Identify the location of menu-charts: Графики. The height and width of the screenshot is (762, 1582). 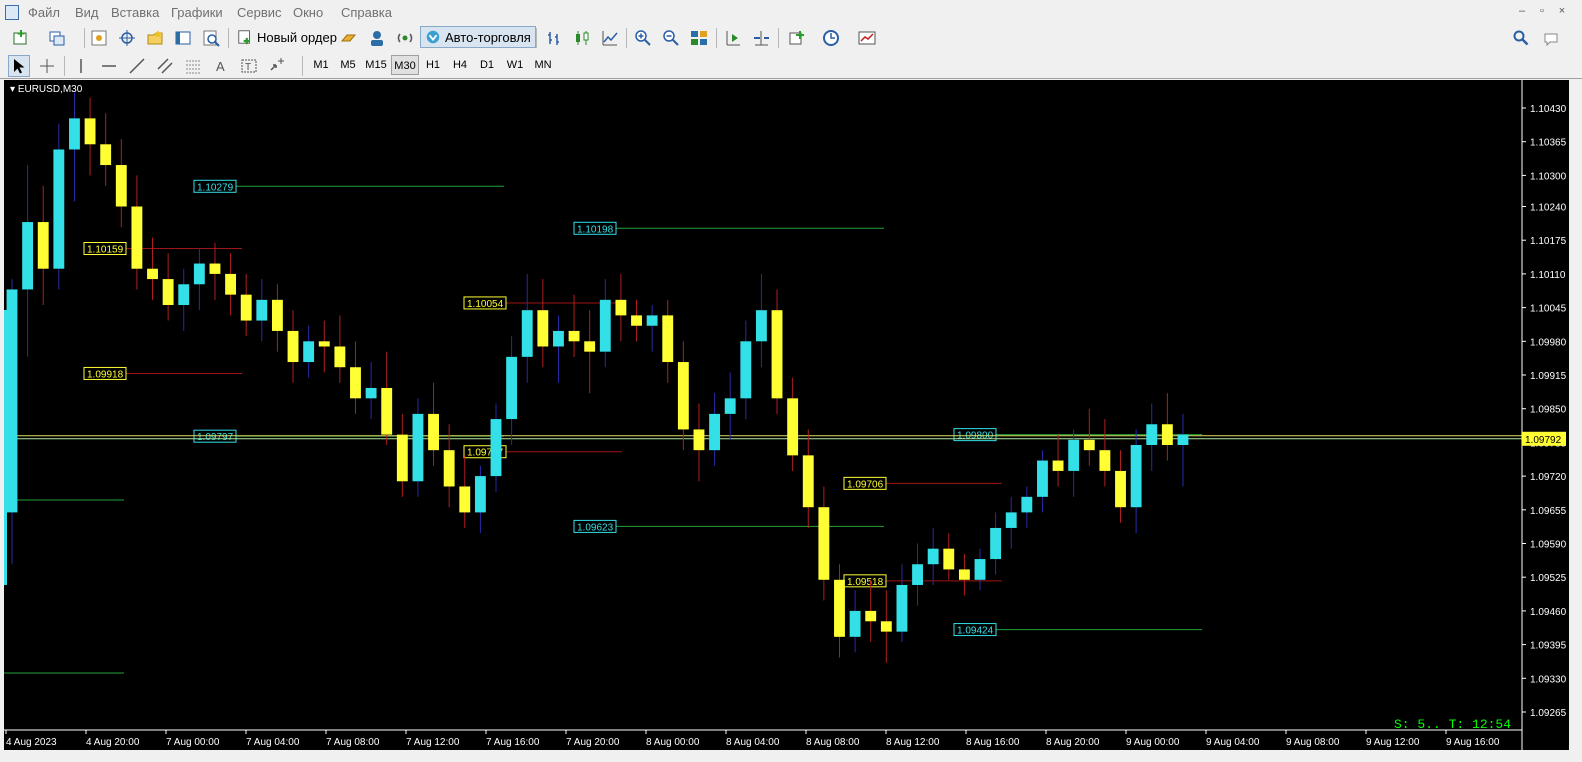
(197, 12).